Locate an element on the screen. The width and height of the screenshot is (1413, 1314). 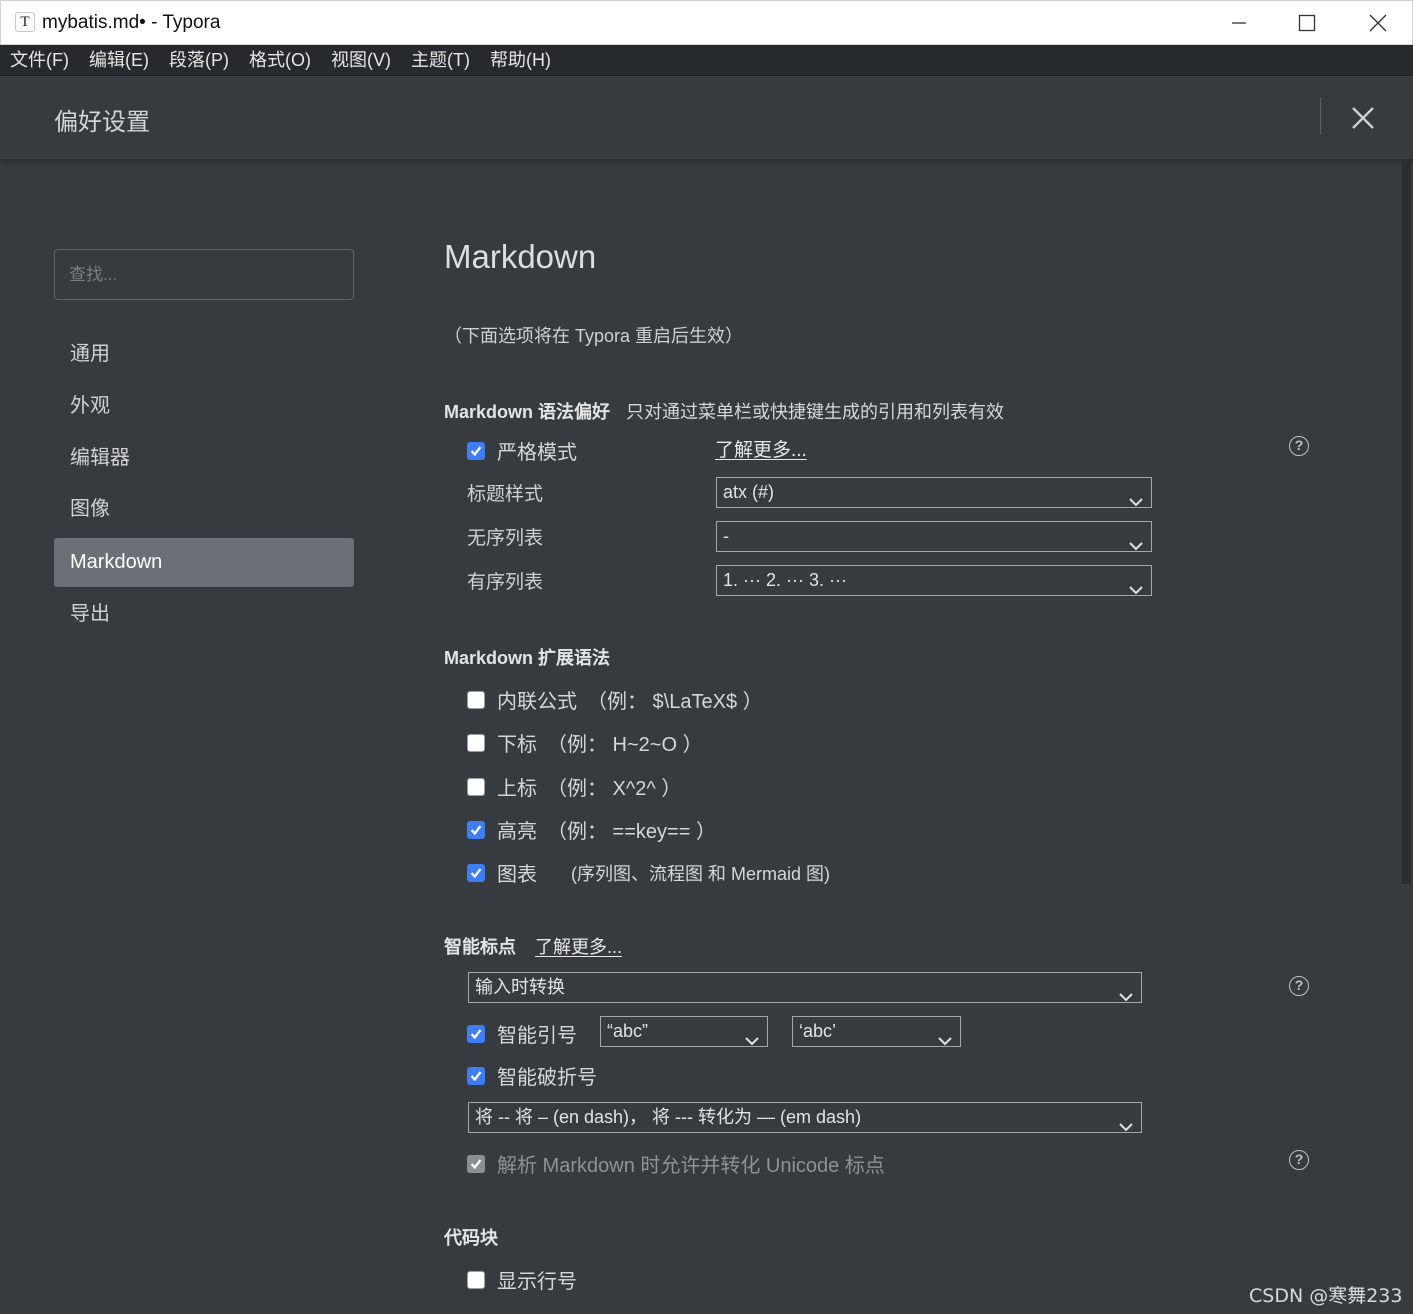
smart-quotes-checkbox is located at coordinates (476, 1033).